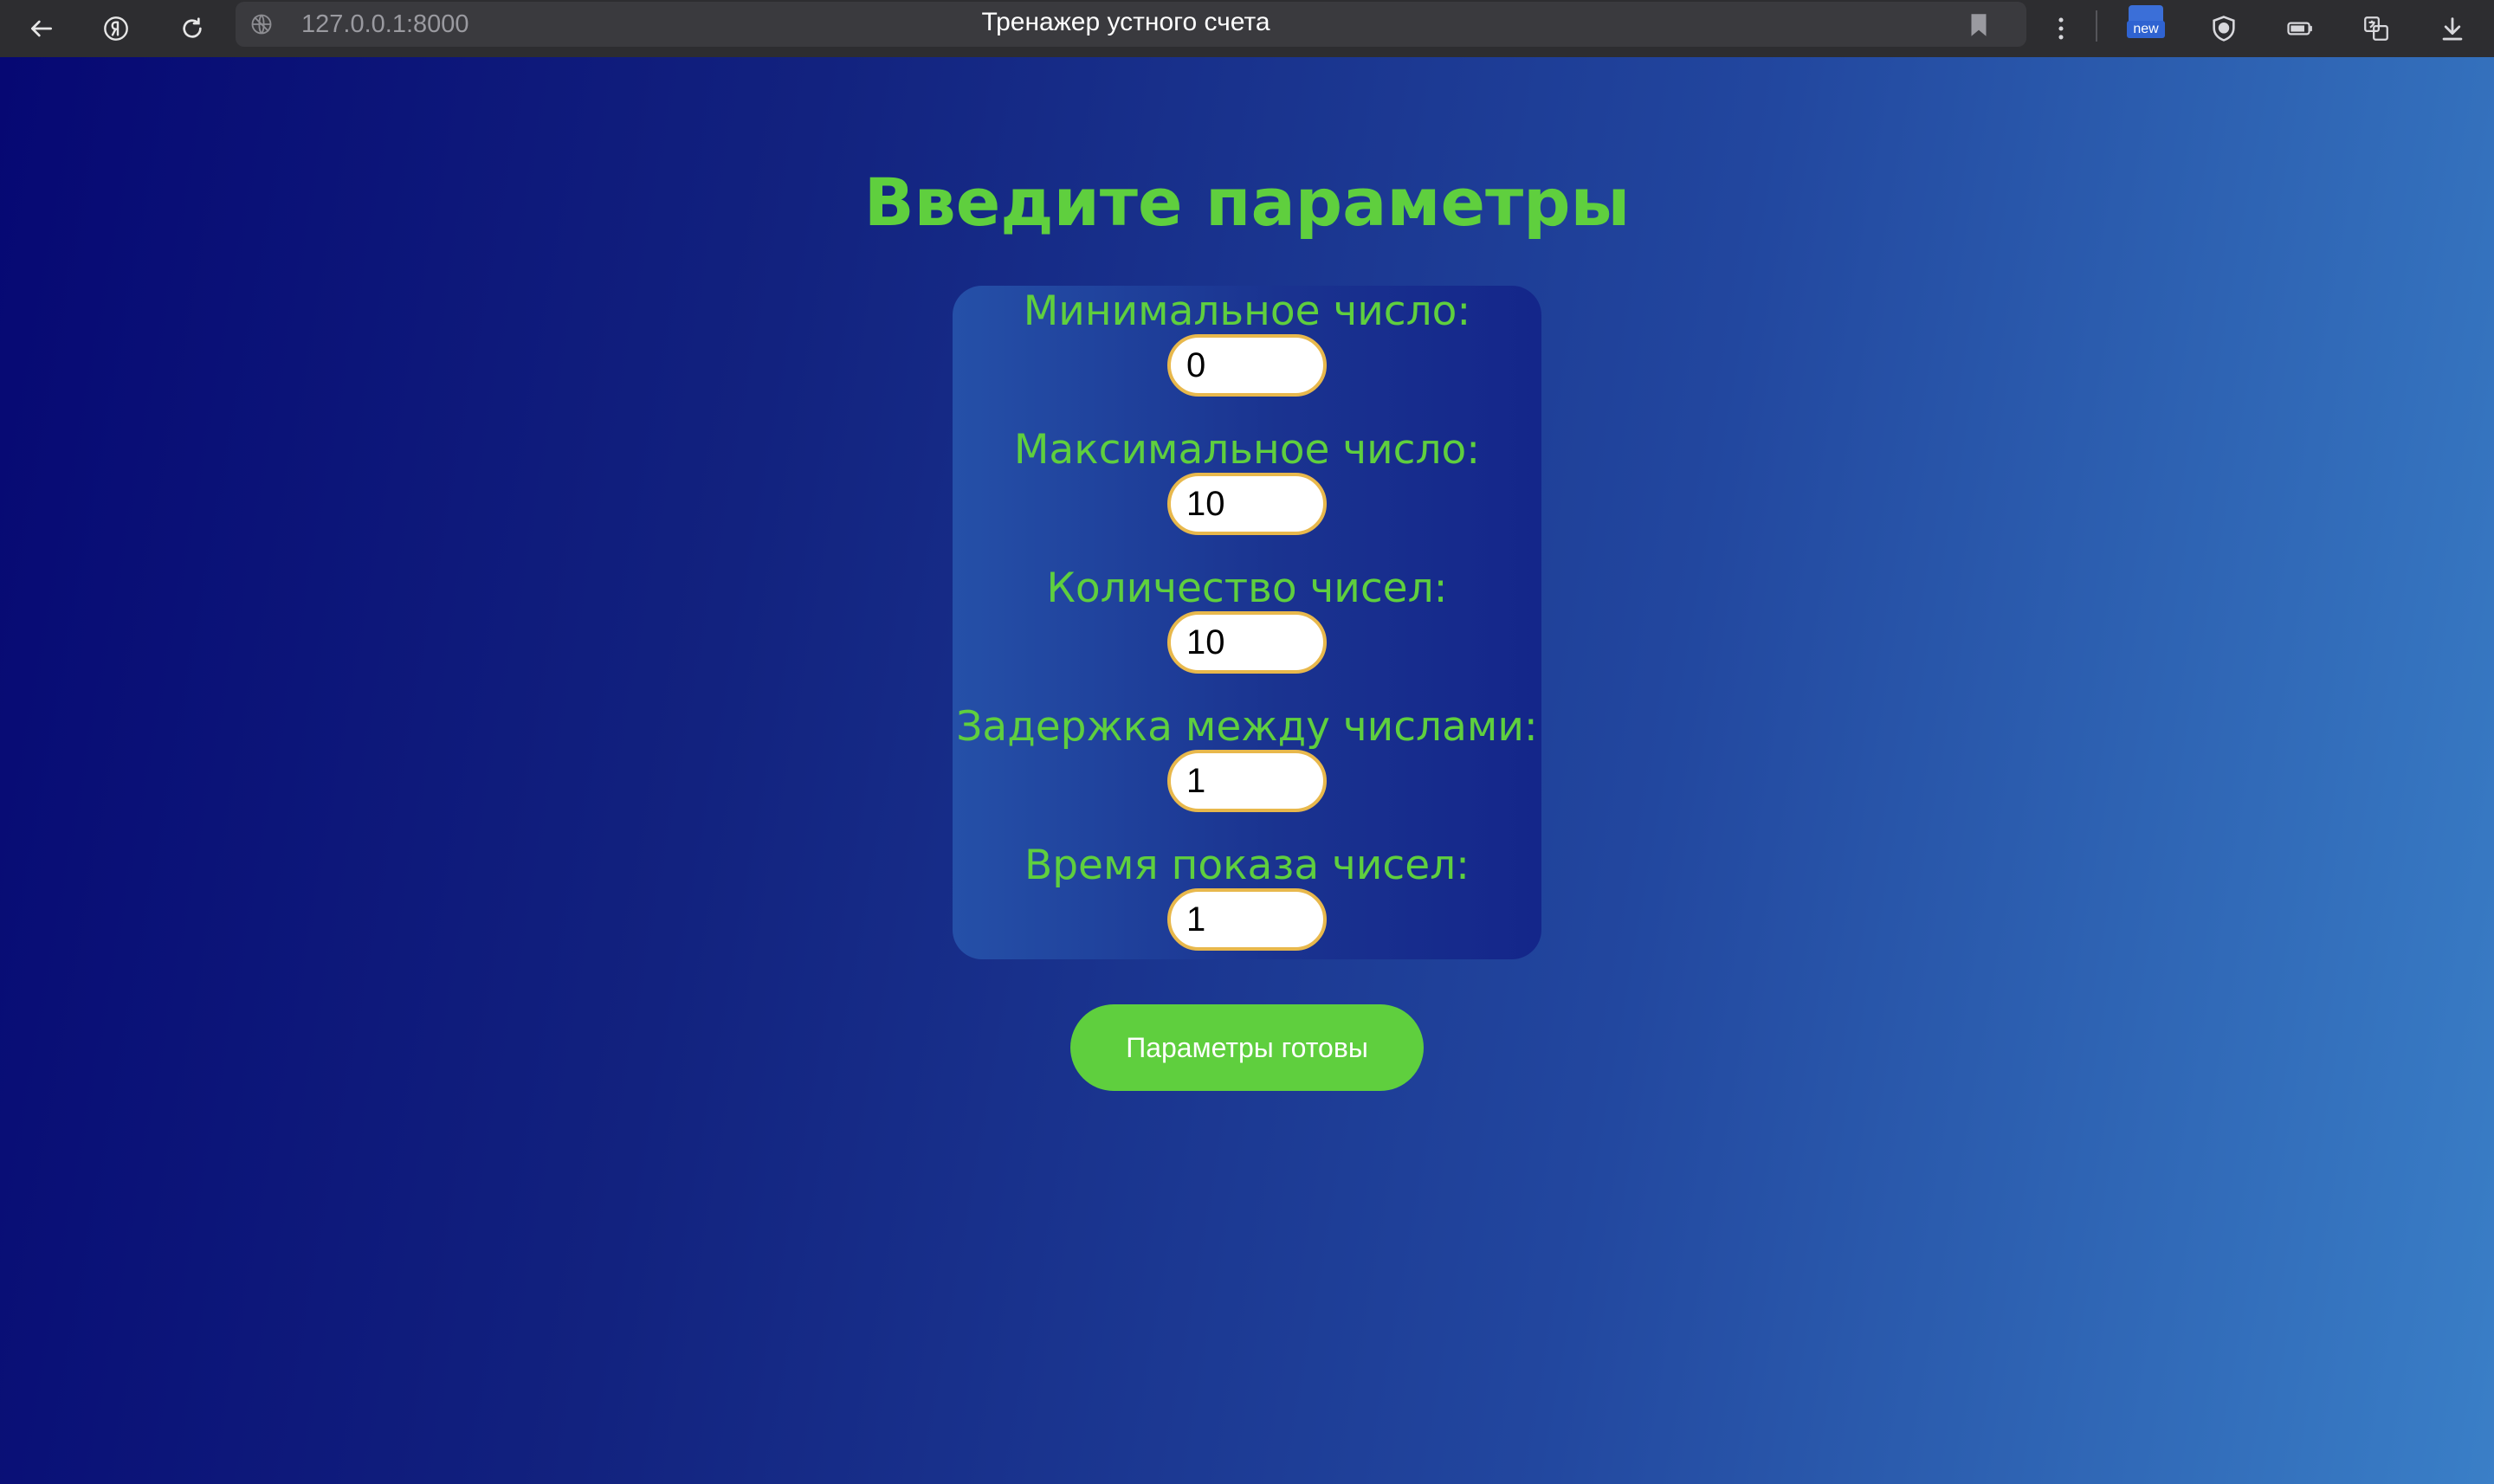  I want to click on translate-icon, so click(2376, 28).